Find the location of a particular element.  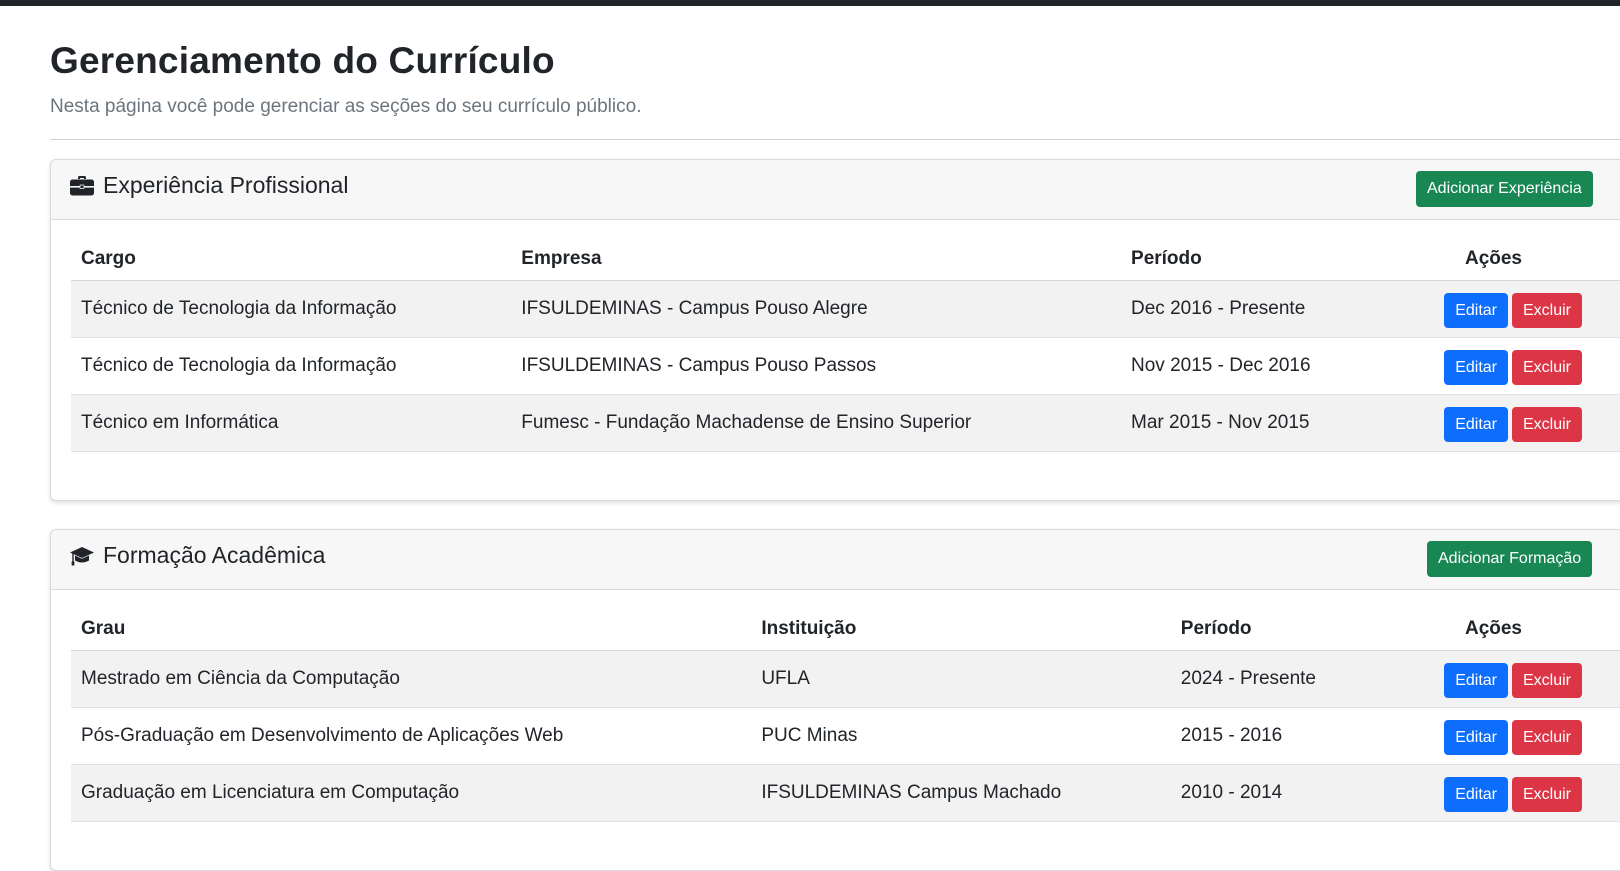

row-periodo: 2010 - 2014 is located at coordinates (1302, 793).